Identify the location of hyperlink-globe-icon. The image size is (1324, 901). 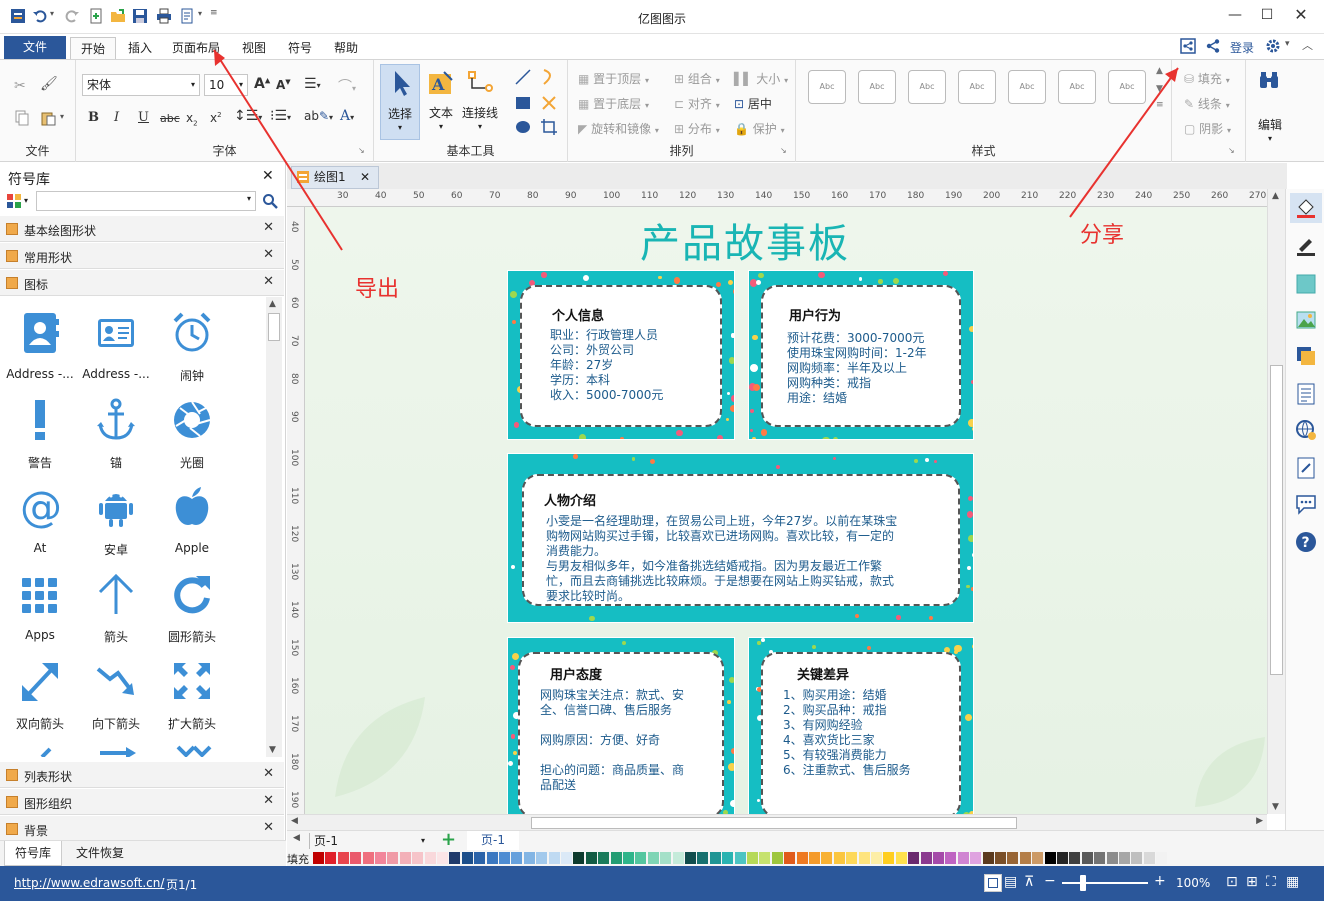
(1306, 430).